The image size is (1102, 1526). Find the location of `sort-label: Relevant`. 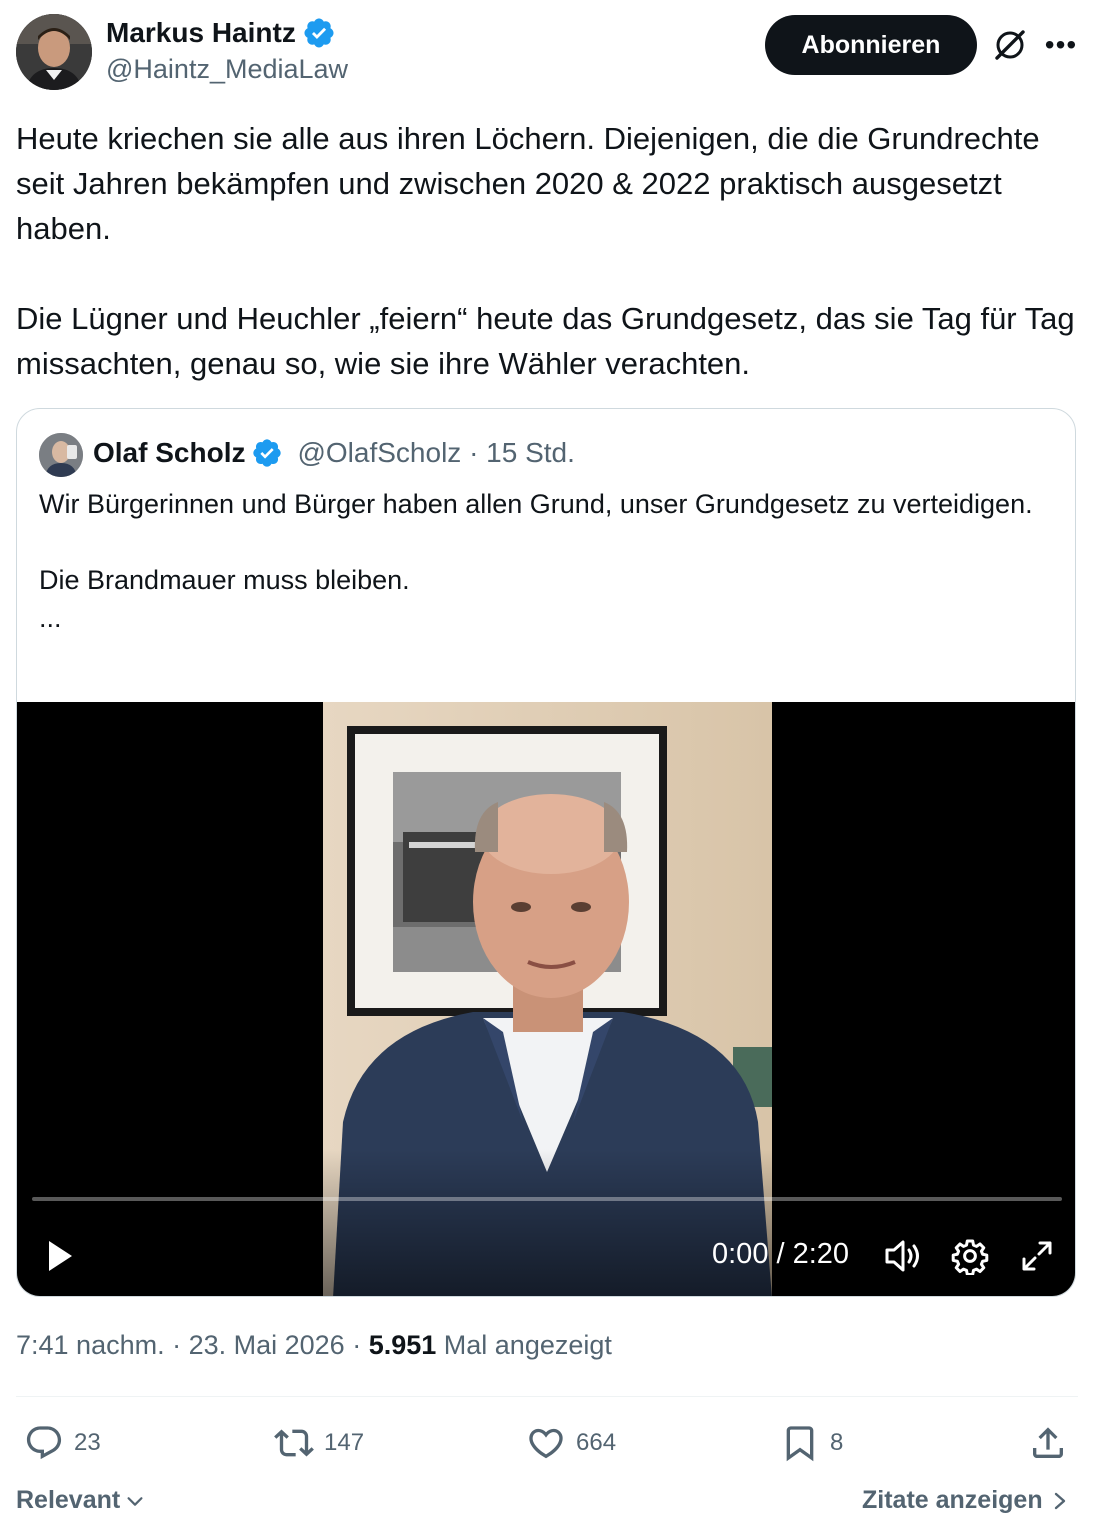

sort-label: Relevant is located at coordinates (68, 1500).